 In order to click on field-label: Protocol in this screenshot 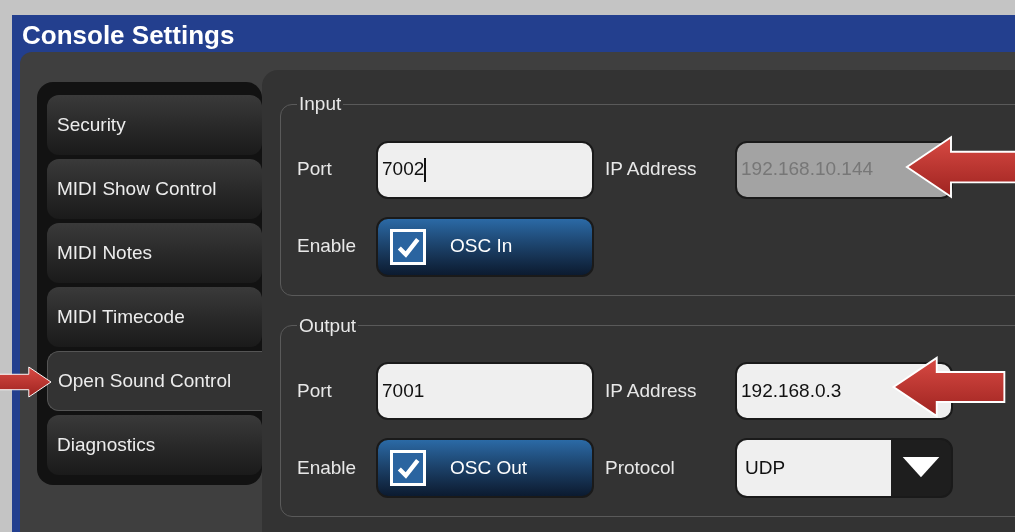, I will do `click(640, 467)`.